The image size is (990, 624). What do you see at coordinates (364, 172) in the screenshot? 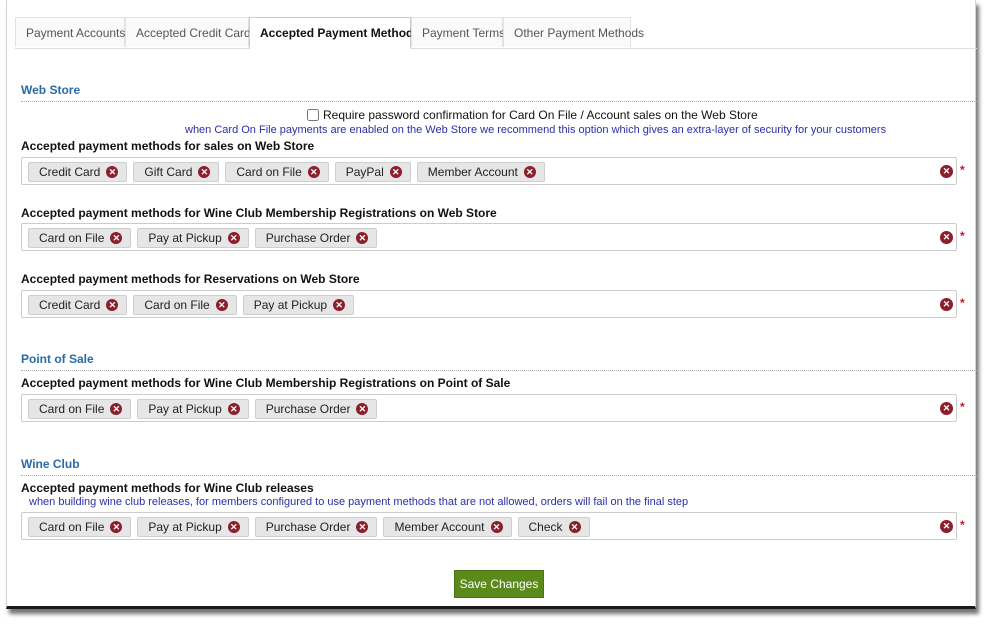
I see `chip-label: PayPal` at bounding box center [364, 172].